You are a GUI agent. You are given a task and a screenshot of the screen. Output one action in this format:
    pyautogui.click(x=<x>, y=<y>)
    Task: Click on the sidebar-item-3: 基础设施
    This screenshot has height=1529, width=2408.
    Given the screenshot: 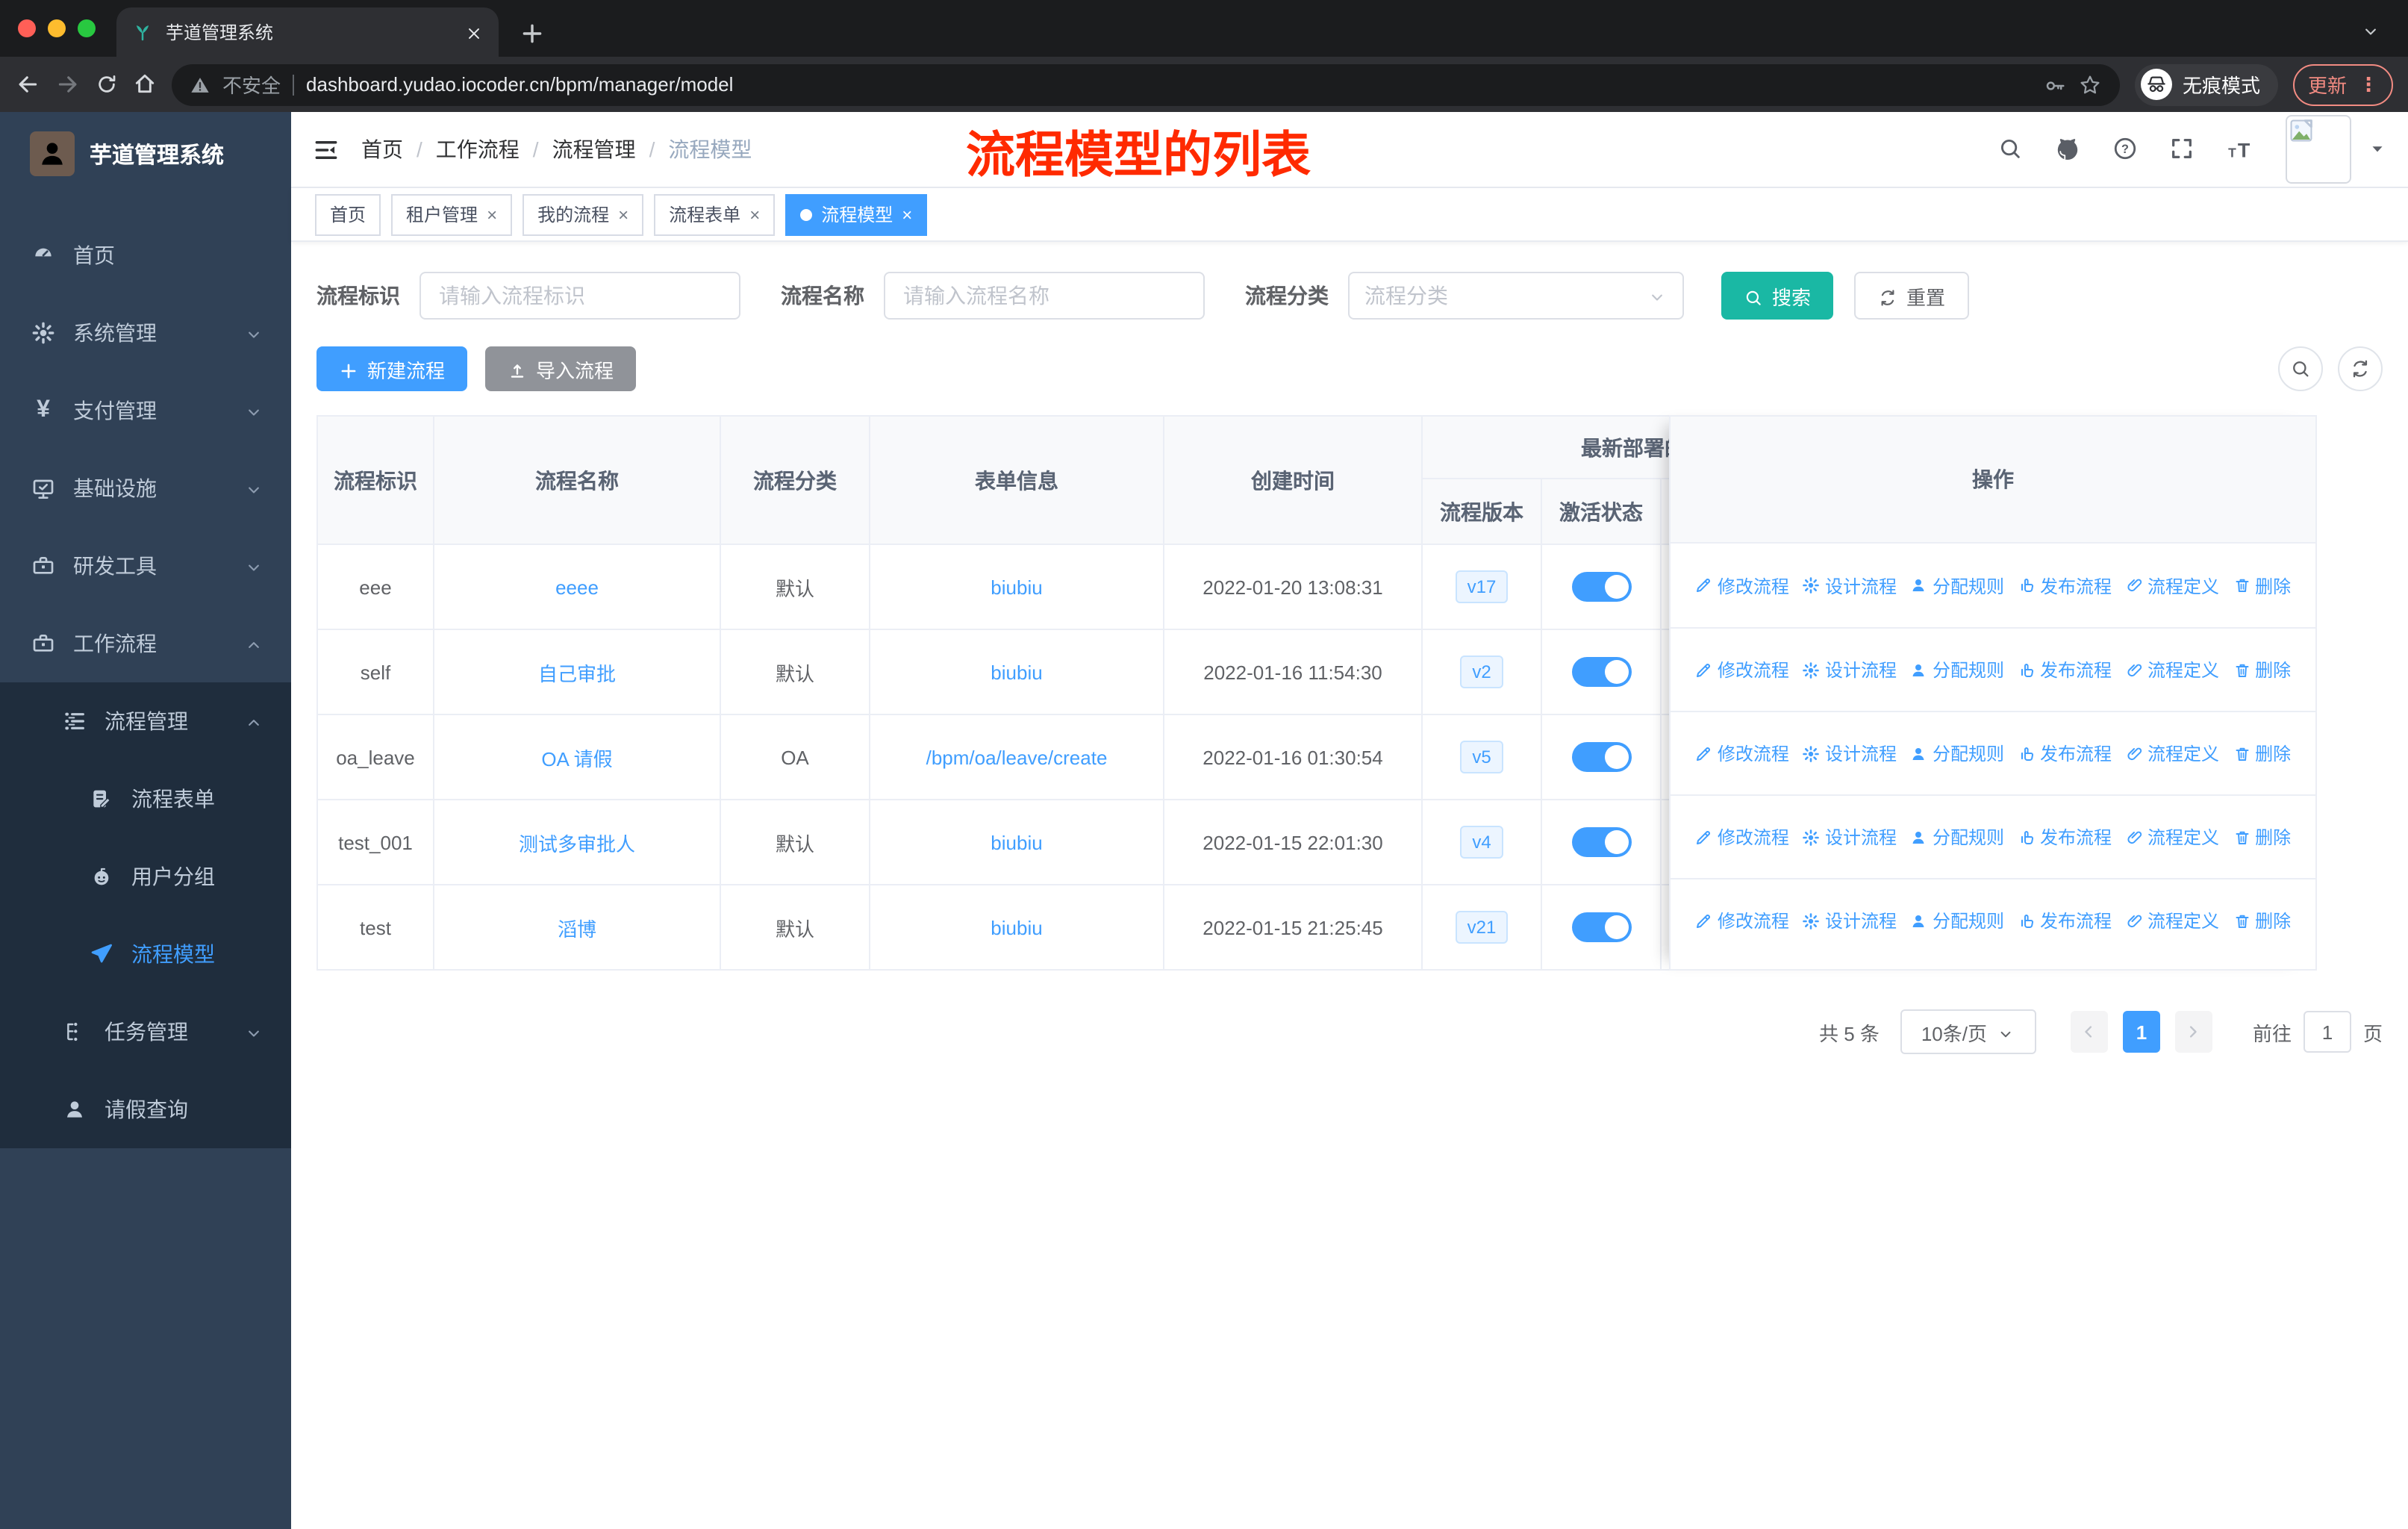 What is the action you would take?
    pyautogui.click(x=145, y=488)
    